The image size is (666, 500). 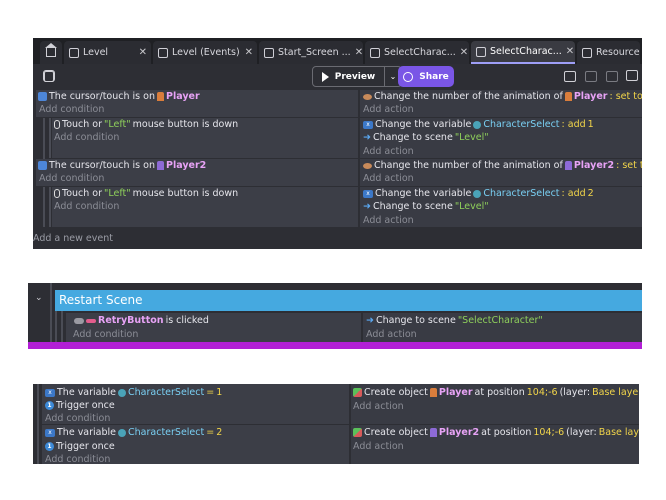 I want to click on preview-button: Preview, so click(x=348, y=76).